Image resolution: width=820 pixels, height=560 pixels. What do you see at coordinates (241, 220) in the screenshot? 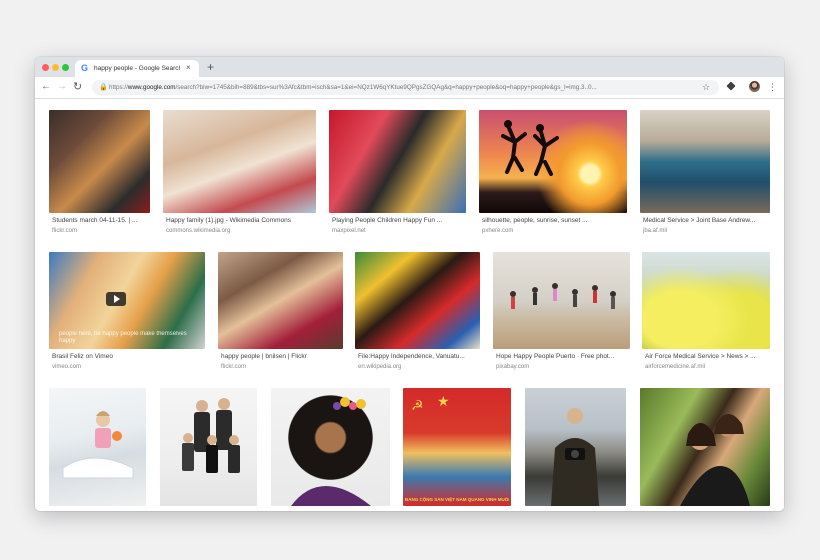
I see `result-caption: Happy family (1).jpg - Wikimedia Commons` at bounding box center [241, 220].